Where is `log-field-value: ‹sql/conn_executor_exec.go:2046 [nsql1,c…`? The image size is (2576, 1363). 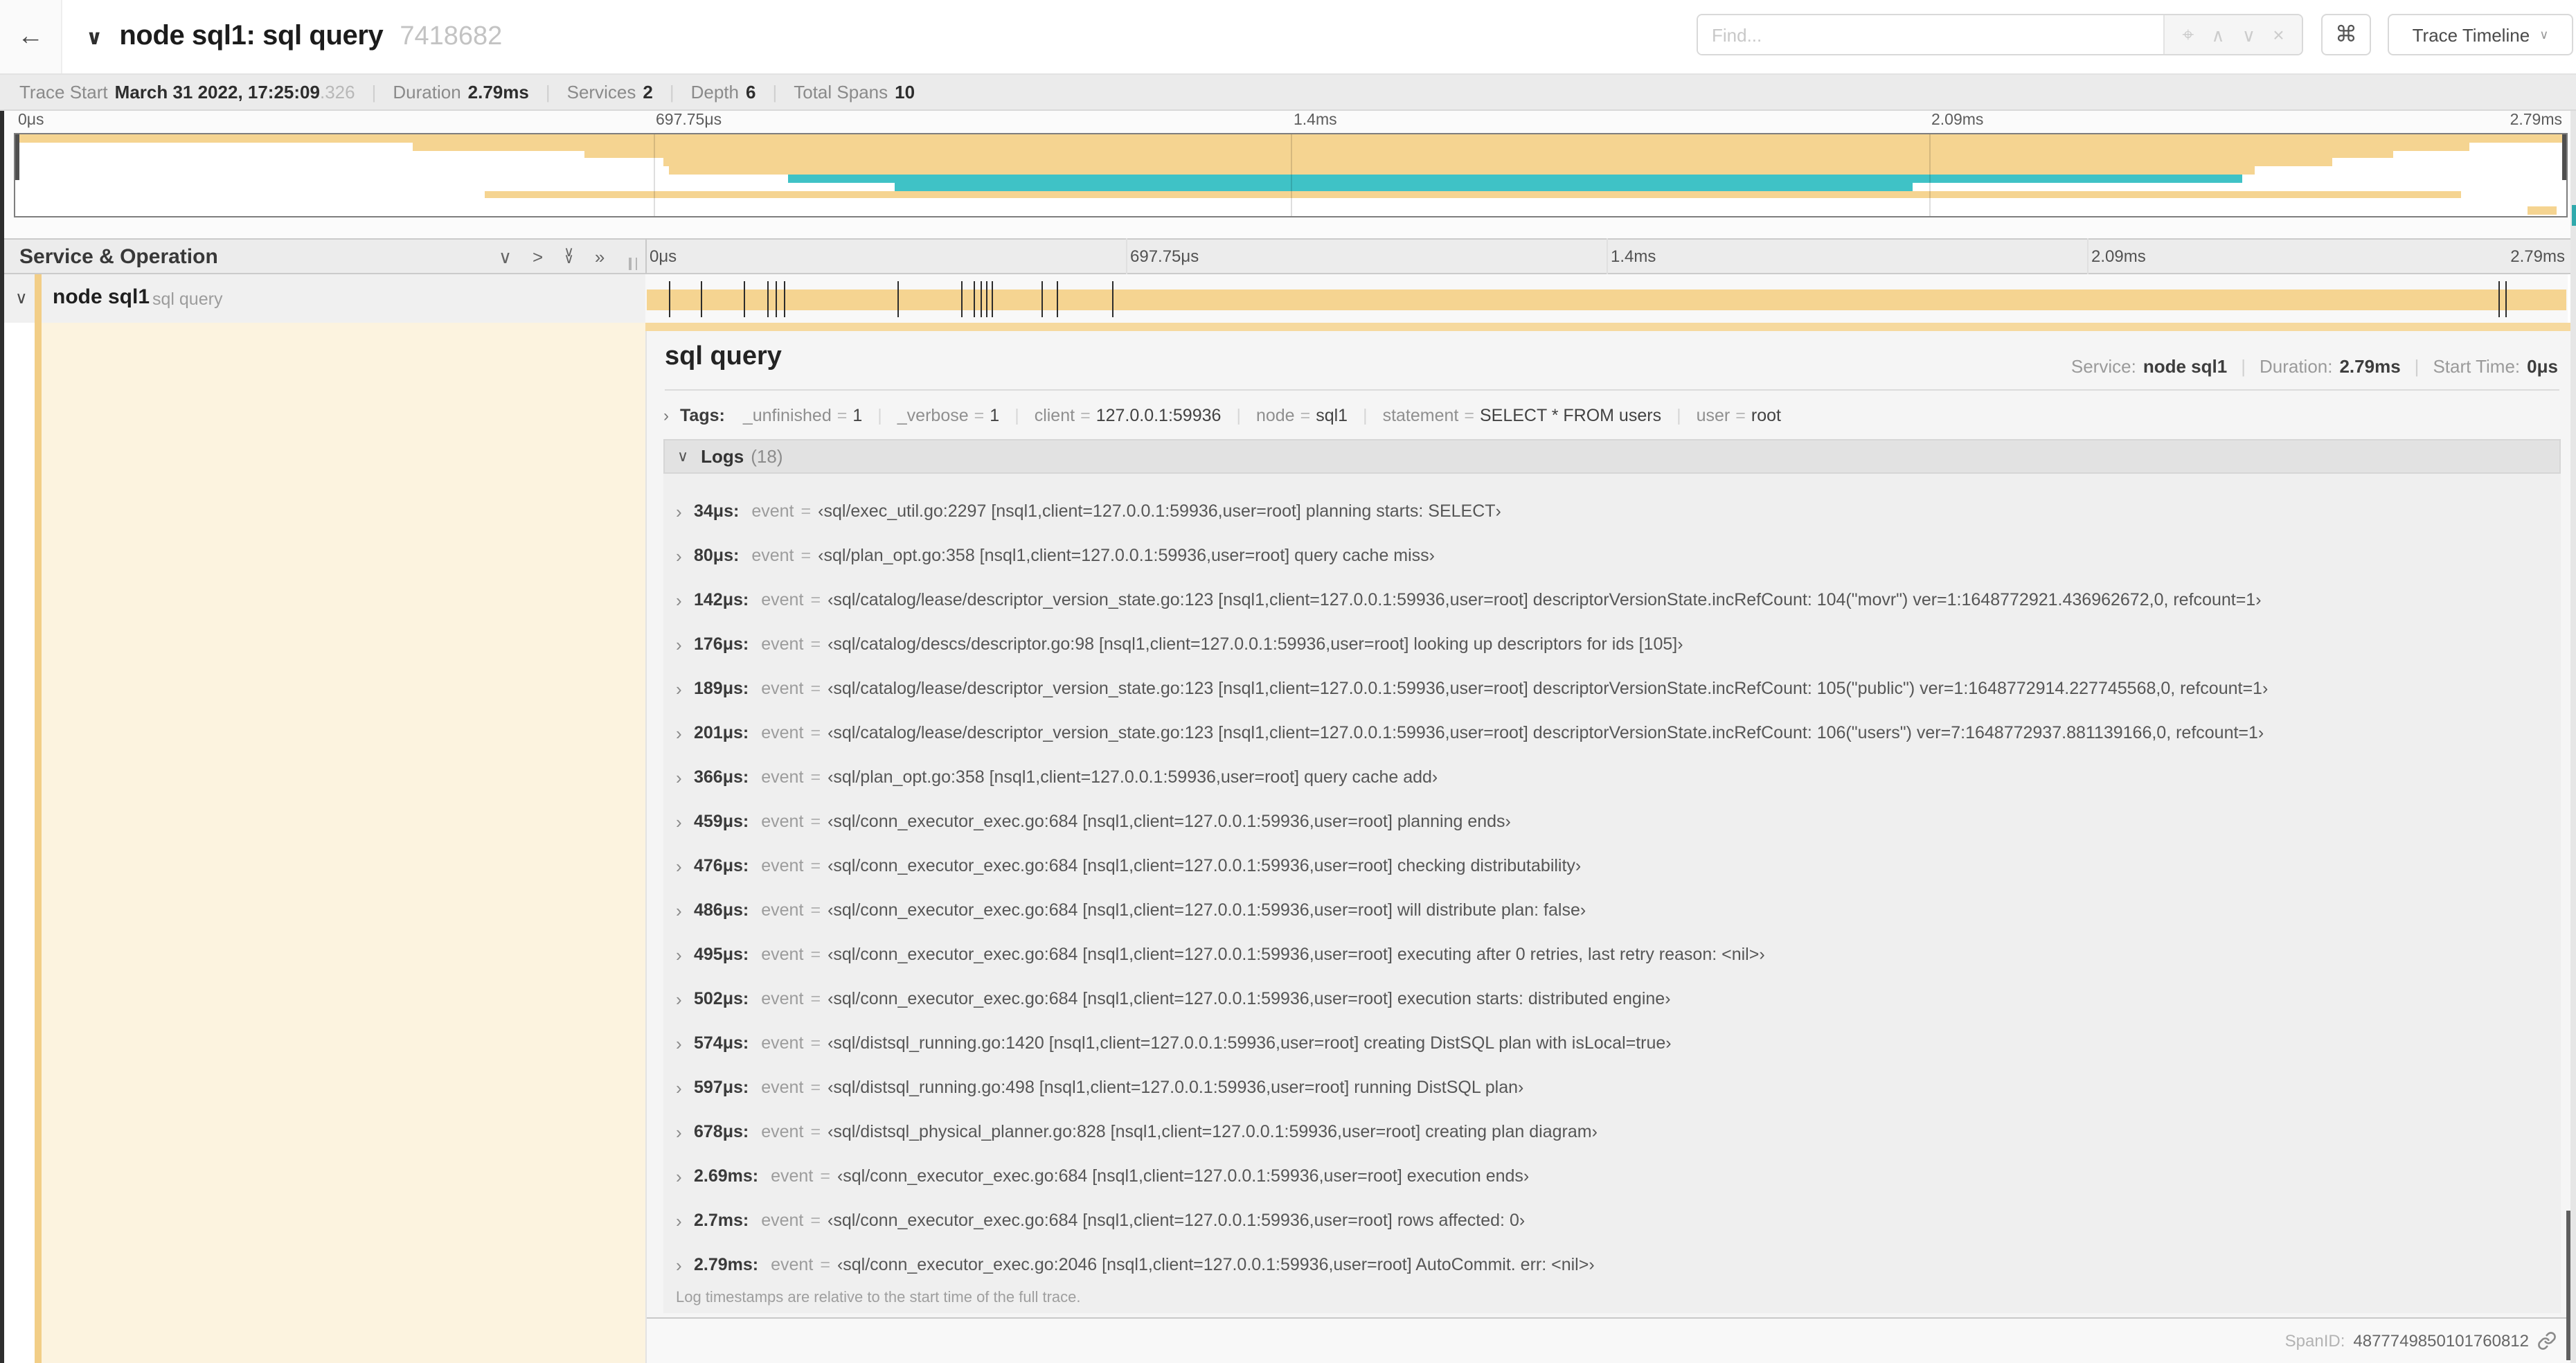
log-field-value: ‹sql/conn_executor_exec.go:2046 [nsql1,c… is located at coordinates (1216, 1264).